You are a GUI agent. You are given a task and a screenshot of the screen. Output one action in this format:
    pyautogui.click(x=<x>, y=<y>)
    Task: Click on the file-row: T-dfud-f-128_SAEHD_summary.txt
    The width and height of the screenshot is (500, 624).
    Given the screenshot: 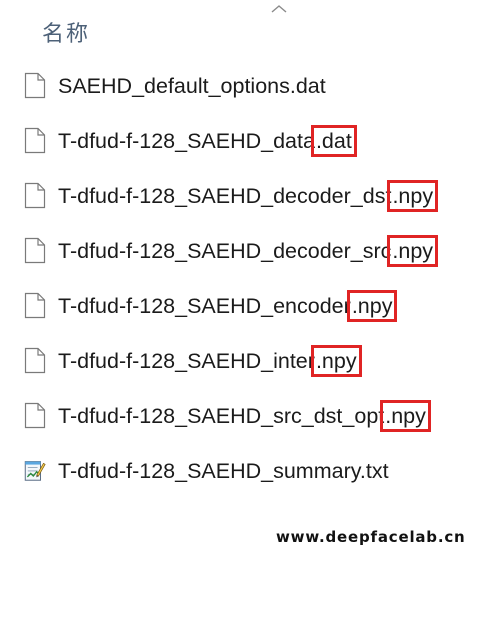 What is the action you would take?
    pyautogui.click(x=250, y=470)
    